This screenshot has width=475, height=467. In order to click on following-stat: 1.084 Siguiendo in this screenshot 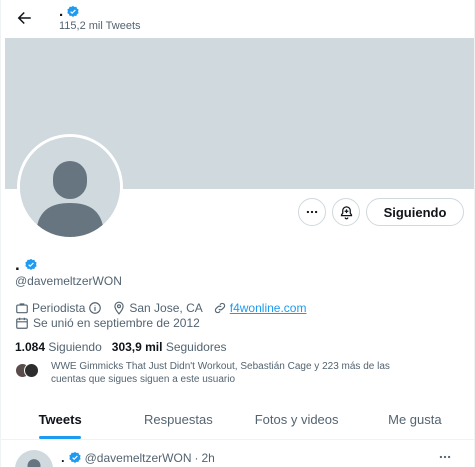, I will do `click(58, 347)`.